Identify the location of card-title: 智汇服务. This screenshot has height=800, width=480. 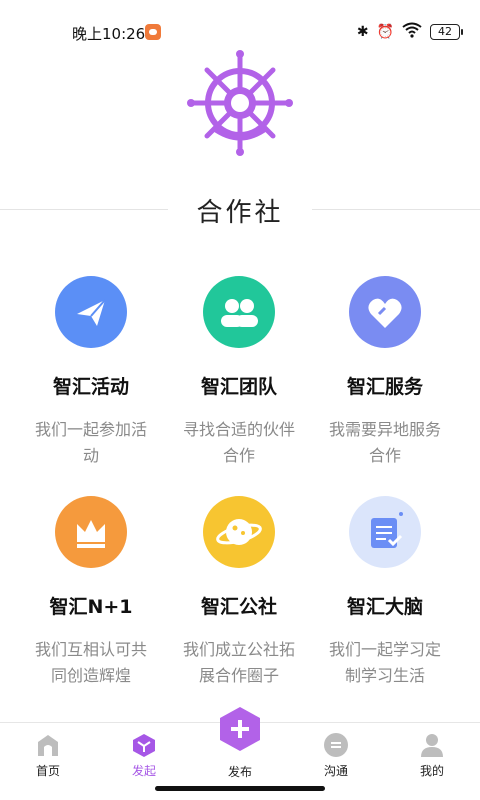
(384, 387).